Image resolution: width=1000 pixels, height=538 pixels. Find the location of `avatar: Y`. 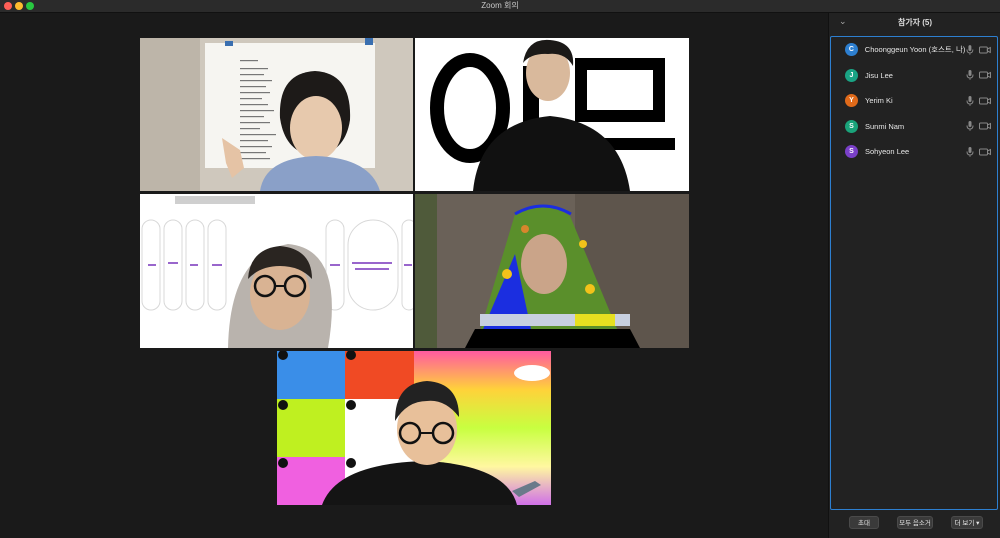

avatar: Y is located at coordinates (851, 101).